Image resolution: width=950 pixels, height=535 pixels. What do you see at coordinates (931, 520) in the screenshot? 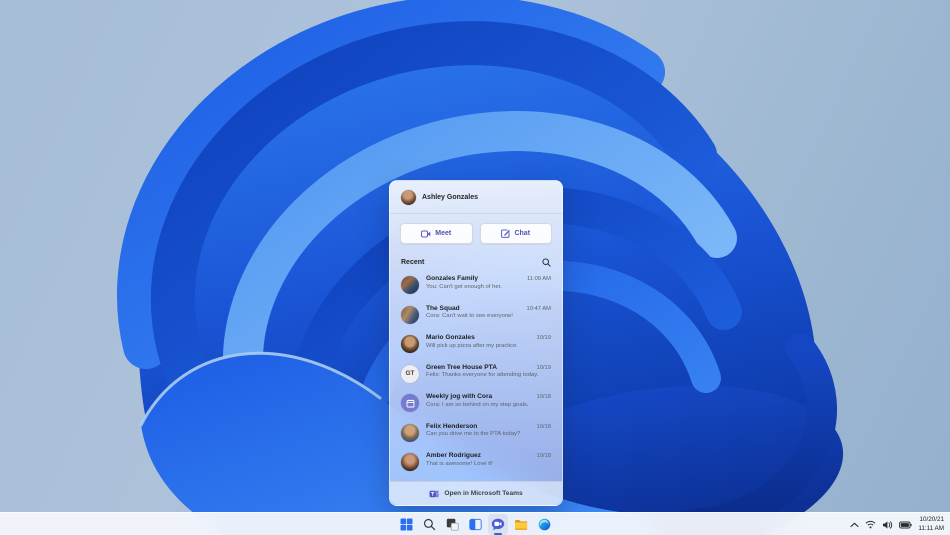
I see `tray-date: 10/20/21` at bounding box center [931, 520].